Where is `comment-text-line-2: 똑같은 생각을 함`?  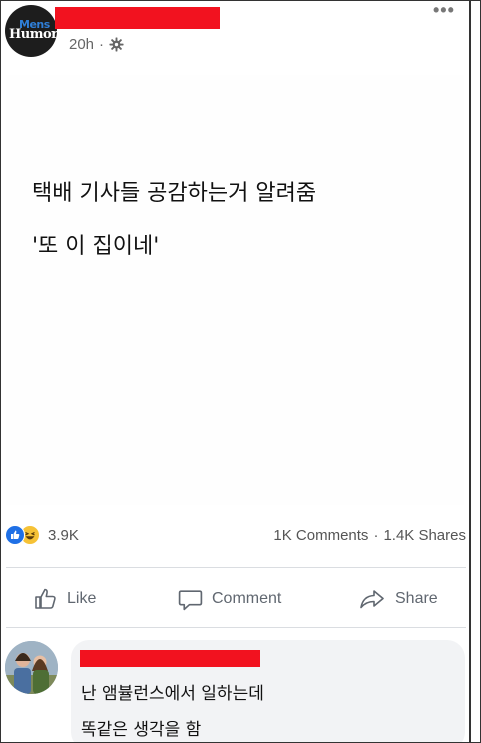
comment-text-line-2: 똑같은 생각을 함 is located at coordinates (141, 730).